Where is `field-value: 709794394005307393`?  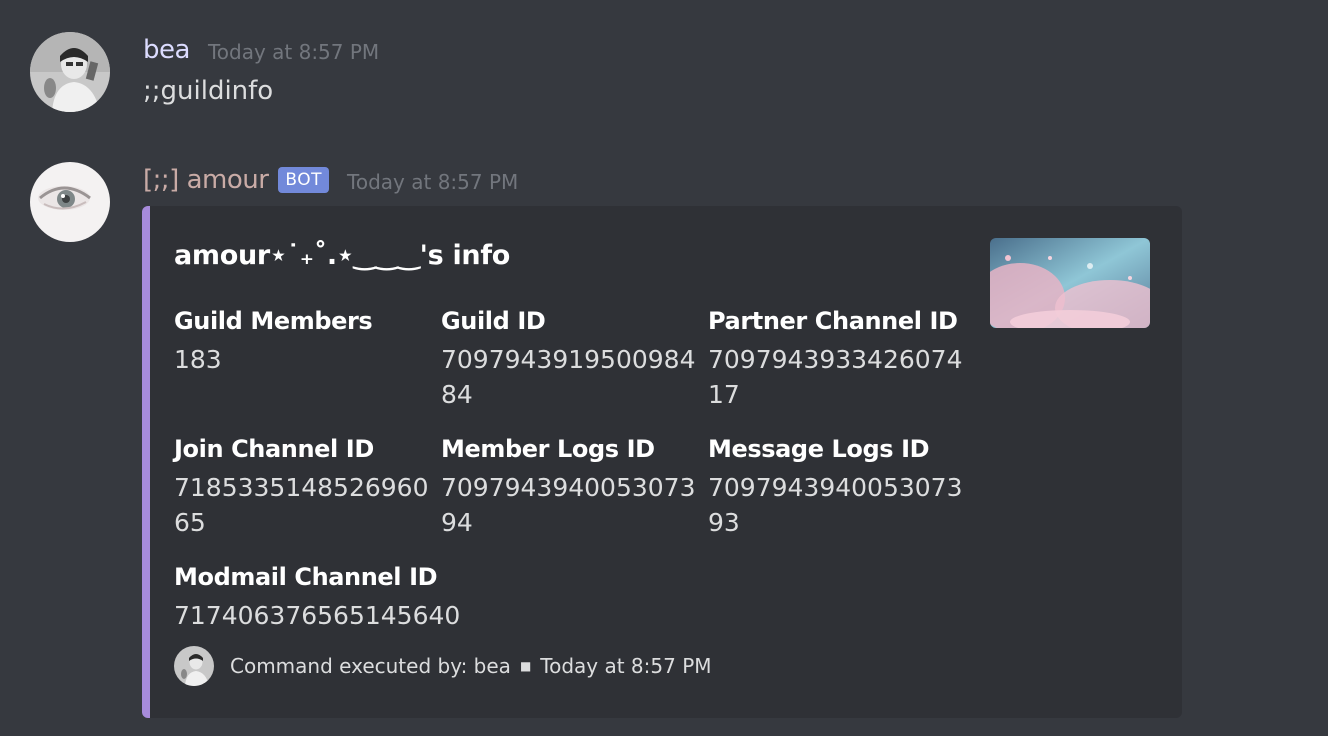
field-value: 709794394005307393 is located at coordinates (835, 505).